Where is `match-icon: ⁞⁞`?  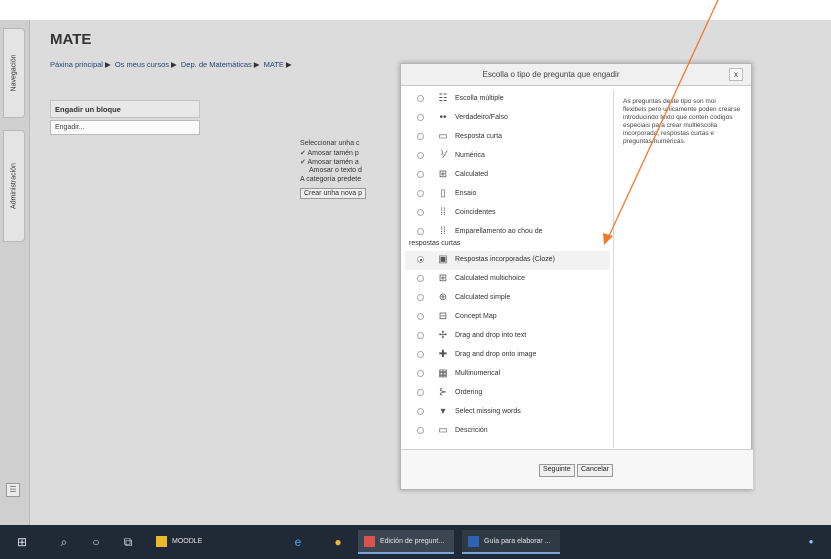 match-icon: ⁞⁞ is located at coordinates (443, 212).